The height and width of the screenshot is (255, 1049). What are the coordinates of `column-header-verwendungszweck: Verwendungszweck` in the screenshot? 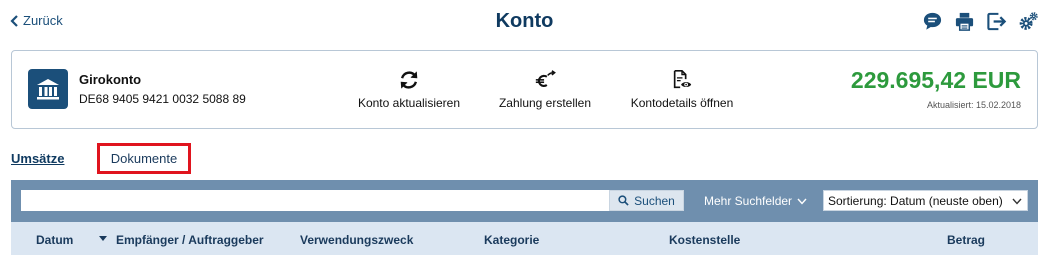 It's located at (356, 240).